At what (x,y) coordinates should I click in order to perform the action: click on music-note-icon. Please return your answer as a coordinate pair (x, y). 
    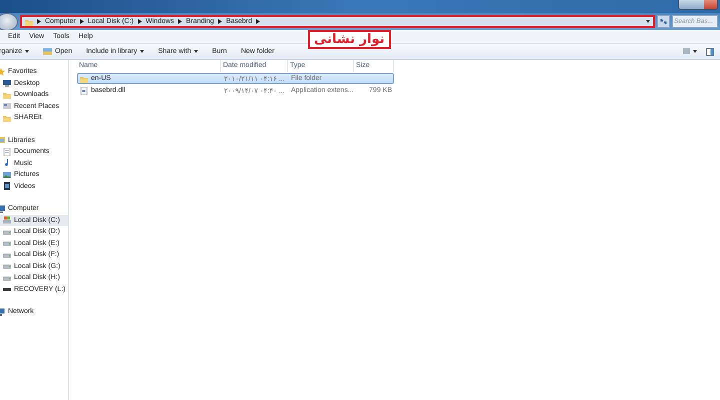
    Looking at the image, I should click on (7, 163).